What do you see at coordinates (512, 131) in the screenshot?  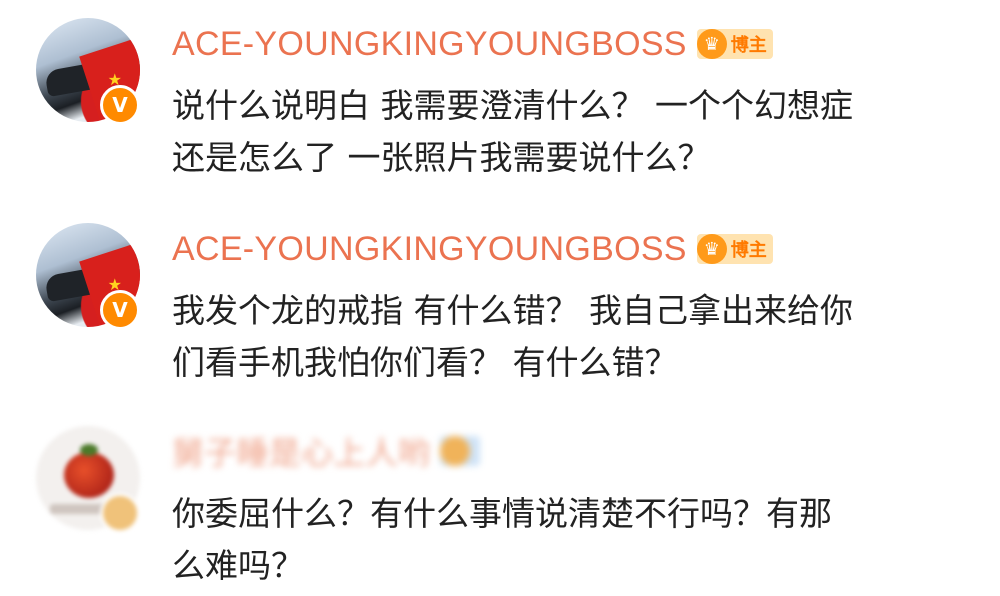 I see `comment-text: 说什么说明白 我需要澄清什么？ 一个个幻想症 还是怎么了 一张照片我需要说什么？` at bounding box center [512, 131].